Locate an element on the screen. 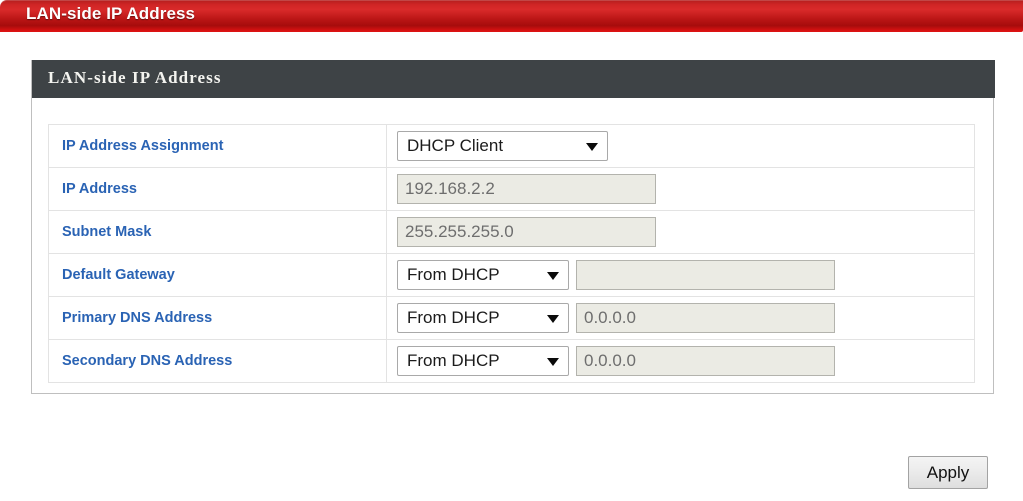 This screenshot has height=501, width=1023. select-secondary-dns-source: From DHCP is located at coordinates (483, 361).